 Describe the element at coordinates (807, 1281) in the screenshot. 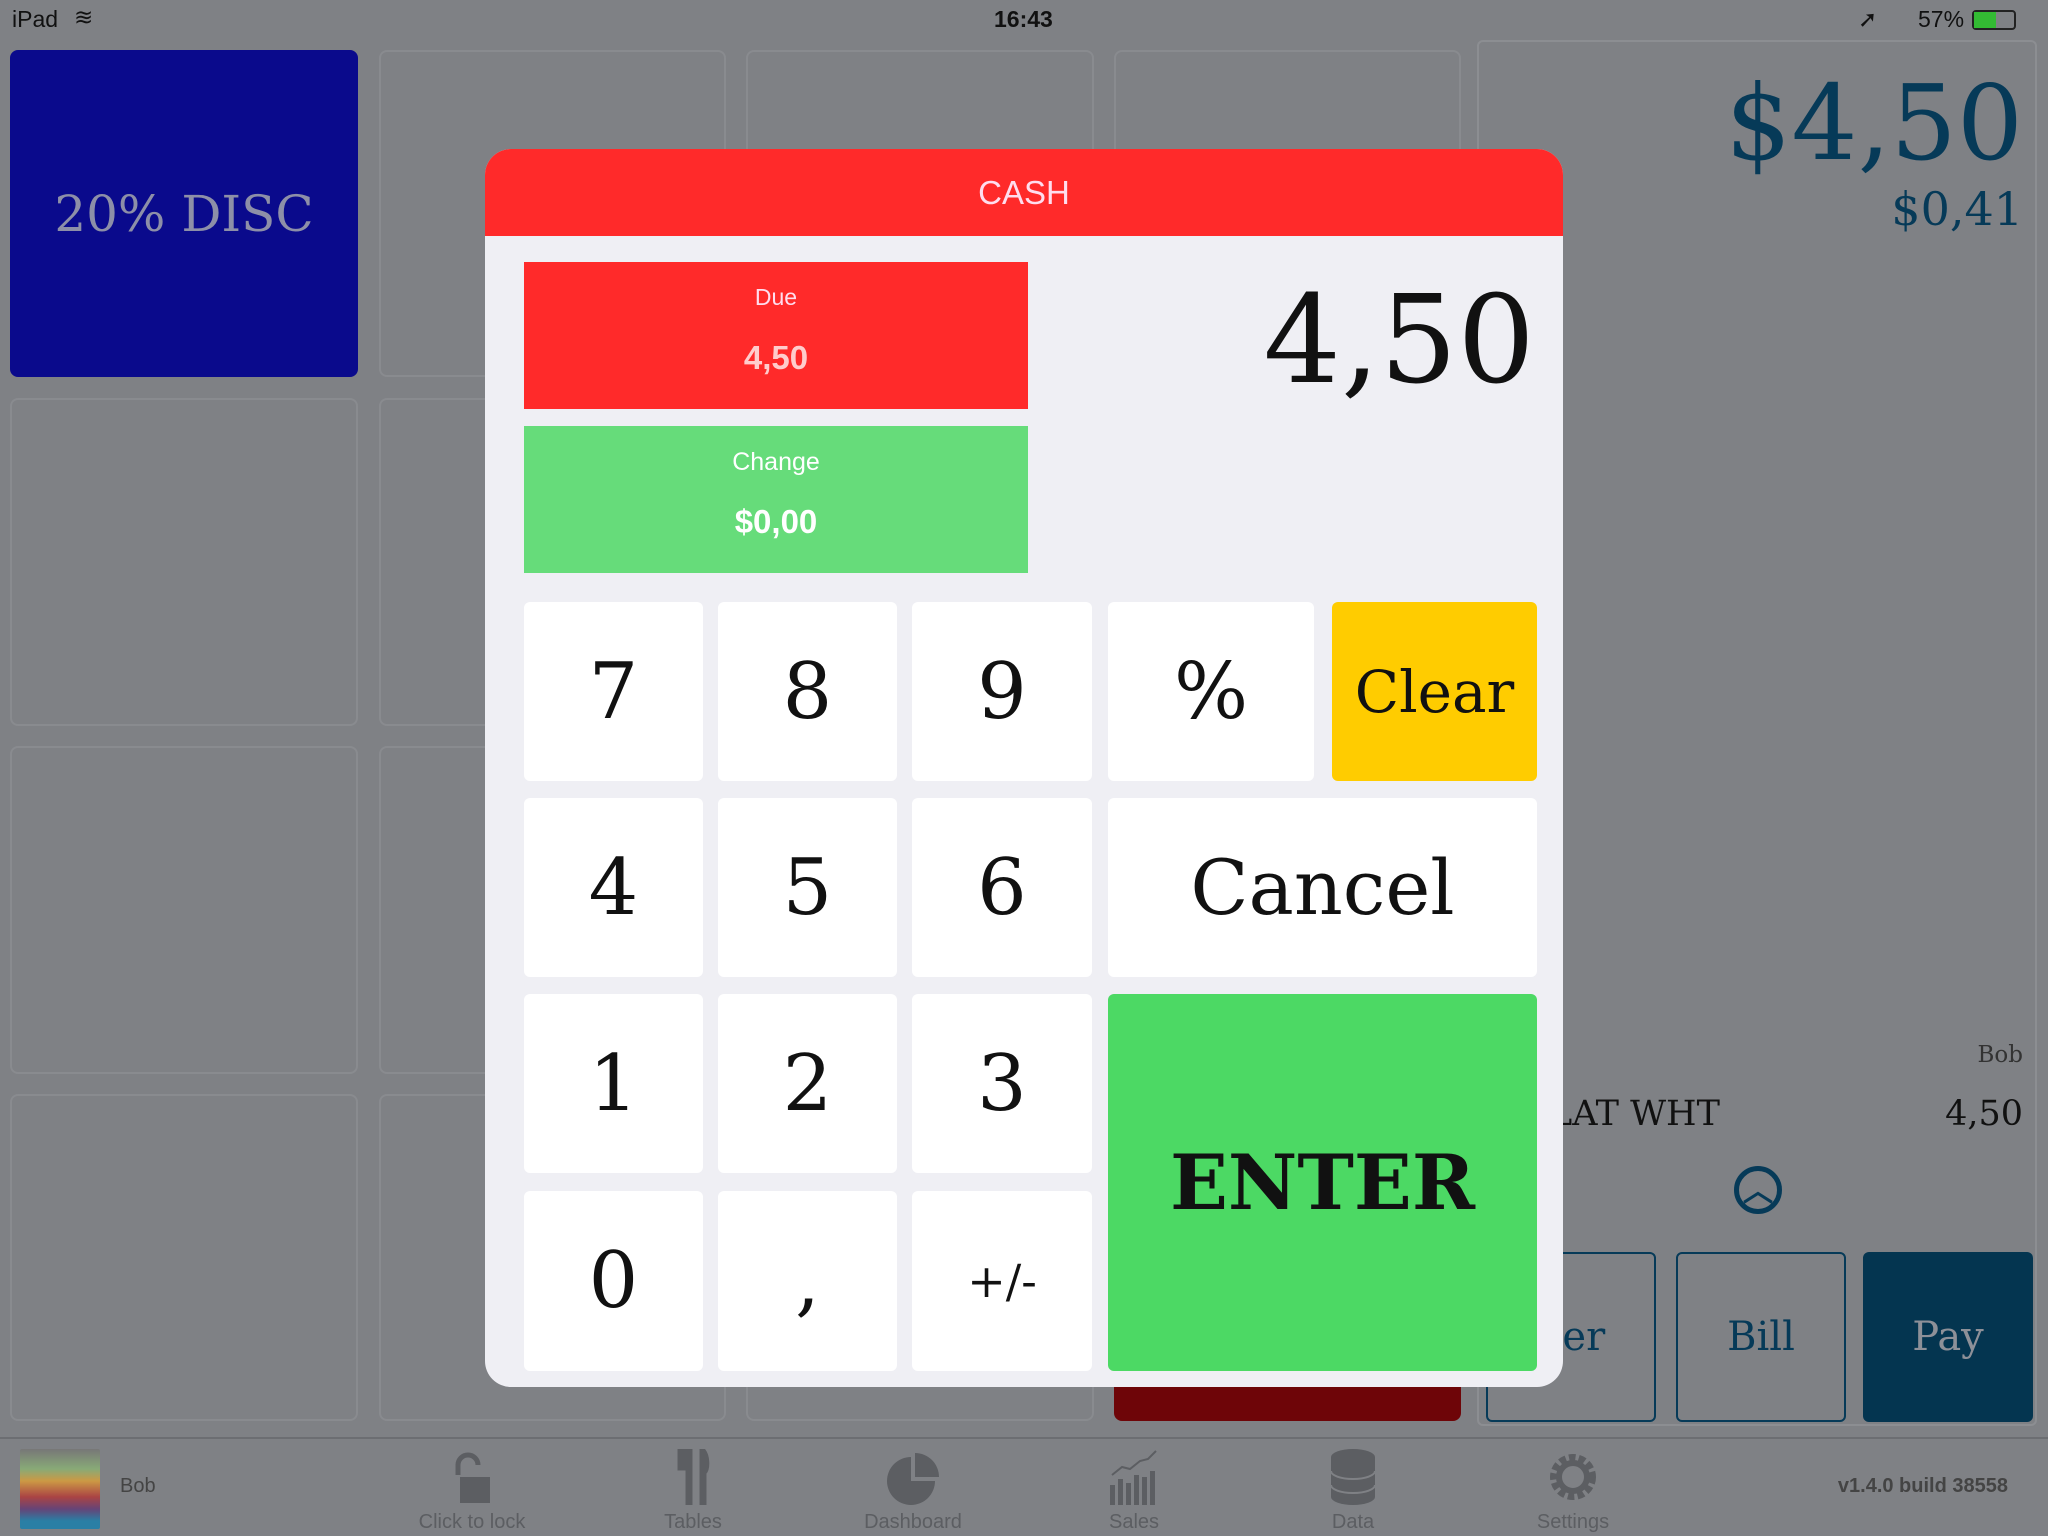

I see `key-comma: ,` at that location.